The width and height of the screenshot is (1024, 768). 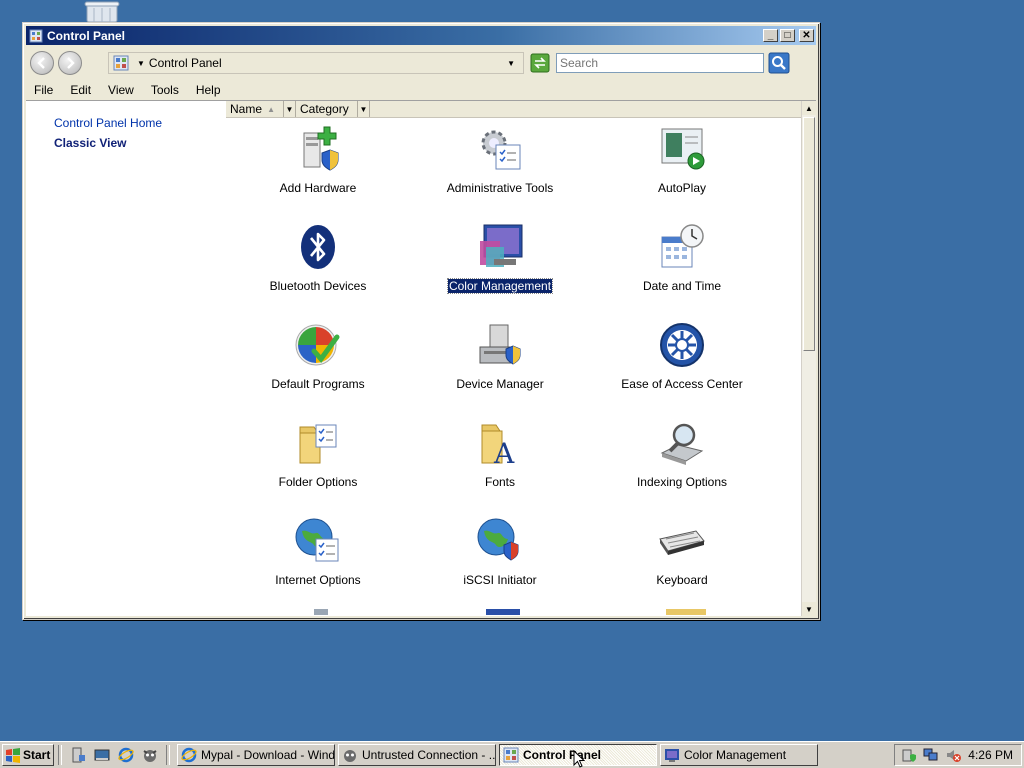 What do you see at coordinates (37, 755) in the screenshot?
I see `start-label: Start` at bounding box center [37, 755].